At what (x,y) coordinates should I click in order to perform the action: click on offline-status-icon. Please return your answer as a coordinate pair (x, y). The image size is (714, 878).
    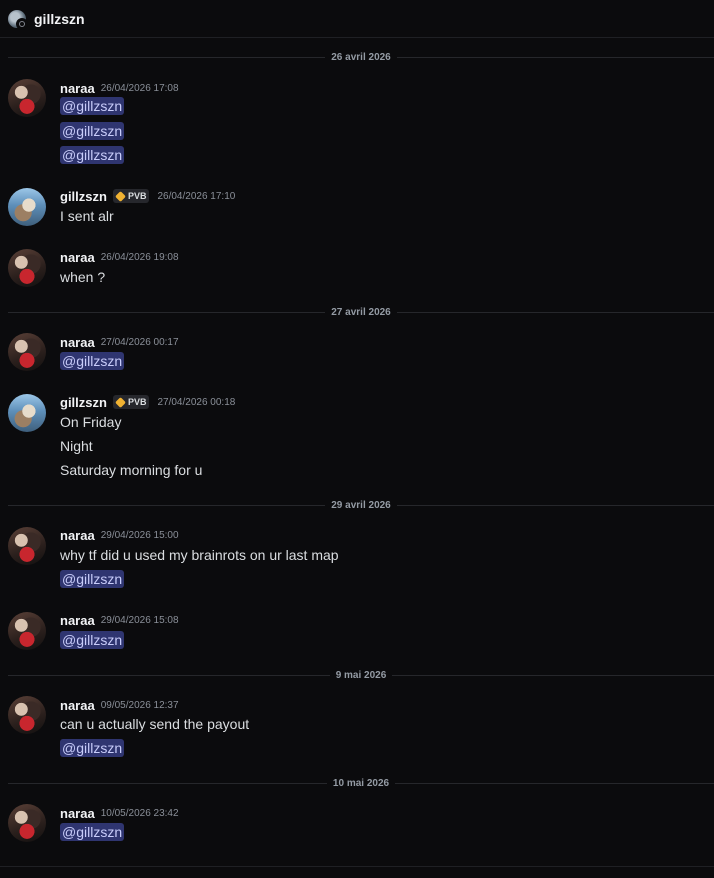
    Looking at the image, I should click on (22, 23).